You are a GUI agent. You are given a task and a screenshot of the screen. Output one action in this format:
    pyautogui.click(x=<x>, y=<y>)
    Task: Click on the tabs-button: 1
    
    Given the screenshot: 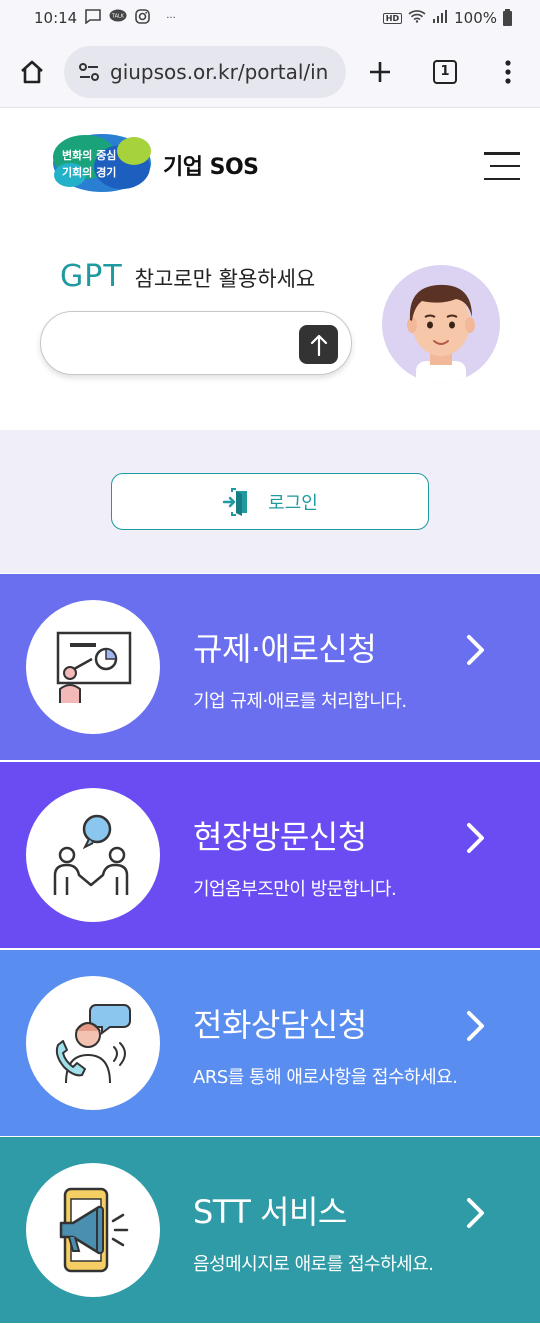 What is the action you would take?
    pyautogui.click(x=445, y=72)
    